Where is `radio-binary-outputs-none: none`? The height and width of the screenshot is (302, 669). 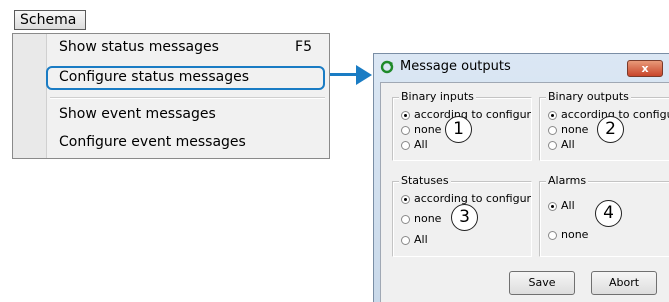 radio-binary-outputs-none: none is located at coordinates (568, 129).